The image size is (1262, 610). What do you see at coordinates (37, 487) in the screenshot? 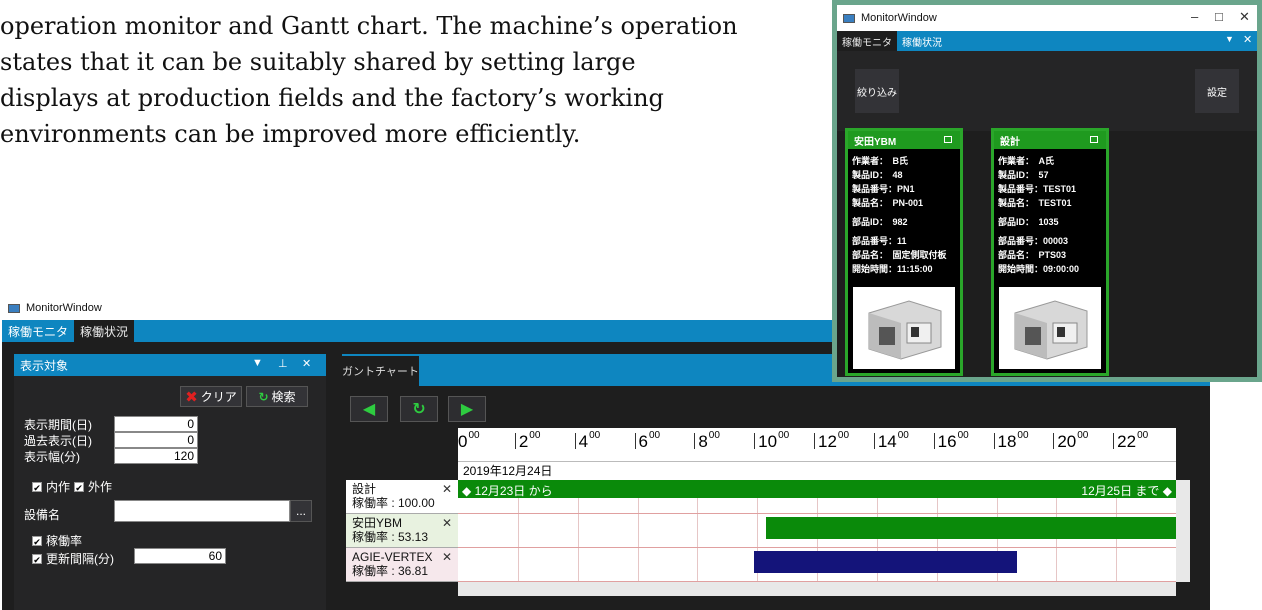
I see `internal-checkbox: ✔` at bounding box center [37, 487].